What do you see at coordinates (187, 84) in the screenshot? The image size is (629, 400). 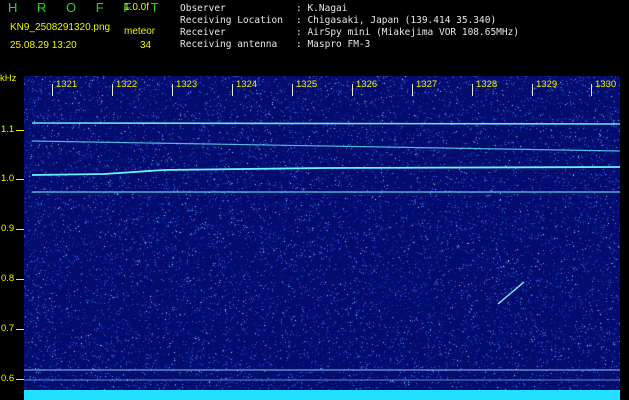 I see `time-tick-label: 1323` at bounding box center [187, 84].